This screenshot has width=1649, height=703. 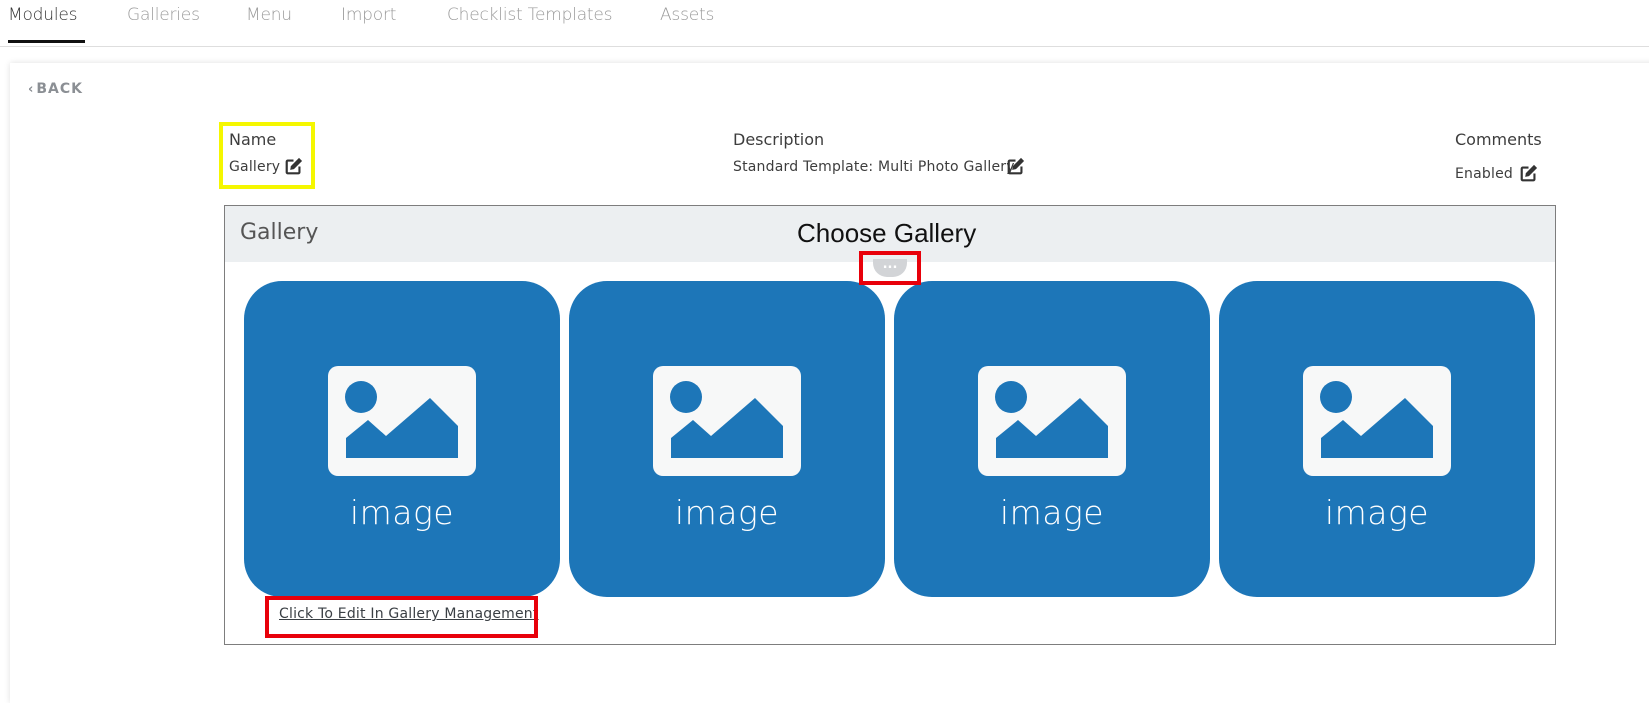 I want to click on tab-galleries: Galleries, so click(x=163, y=15).